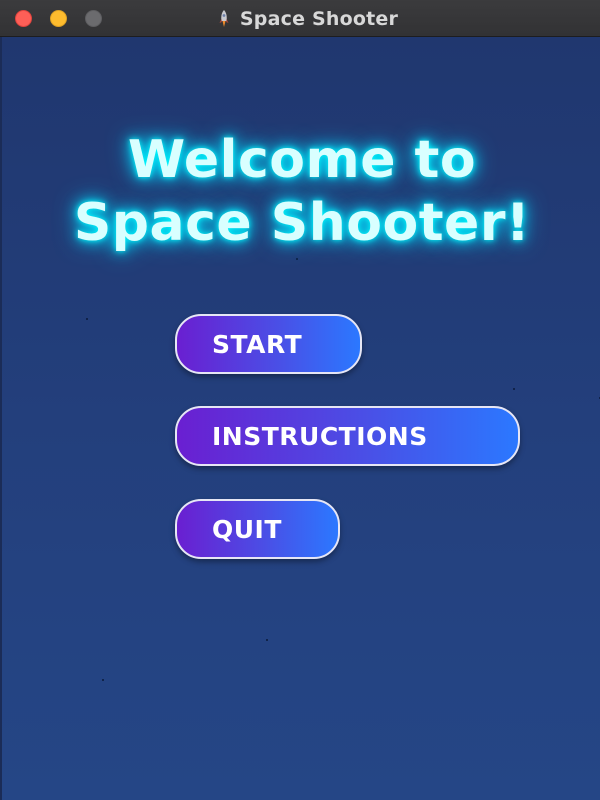 Image resolution: width=600 pixels, height=800 pixels. I want to click on rocket-icon, so click(224, 18).